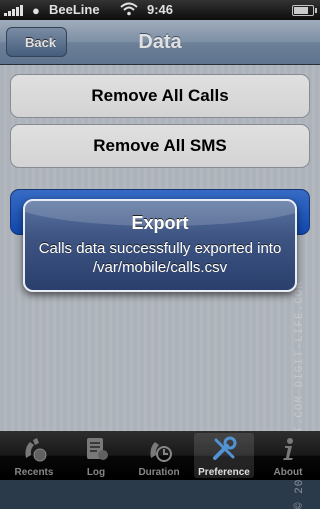 This screenshot has width=320, height=509. Describe the element at coordinates (160, 223) in the screenshot. I see `alert-title: Export` at that location.